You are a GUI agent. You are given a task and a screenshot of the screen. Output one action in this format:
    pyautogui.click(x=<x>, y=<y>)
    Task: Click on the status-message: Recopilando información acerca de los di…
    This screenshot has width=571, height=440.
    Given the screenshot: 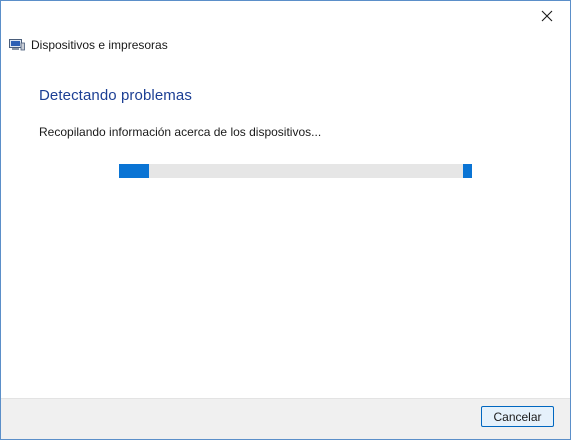 What is the action you would take?
    pyautogui.click(x=180, y=132)
    